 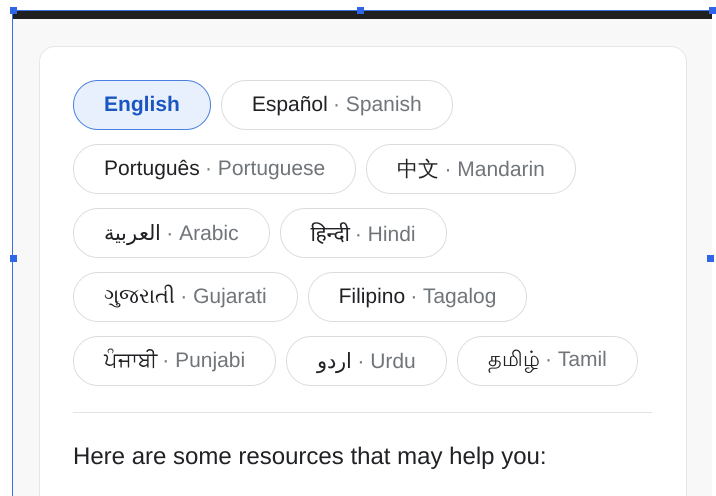 I want to click on language-chip: हिन्दी · Hindi, so click(x=363, y=233).